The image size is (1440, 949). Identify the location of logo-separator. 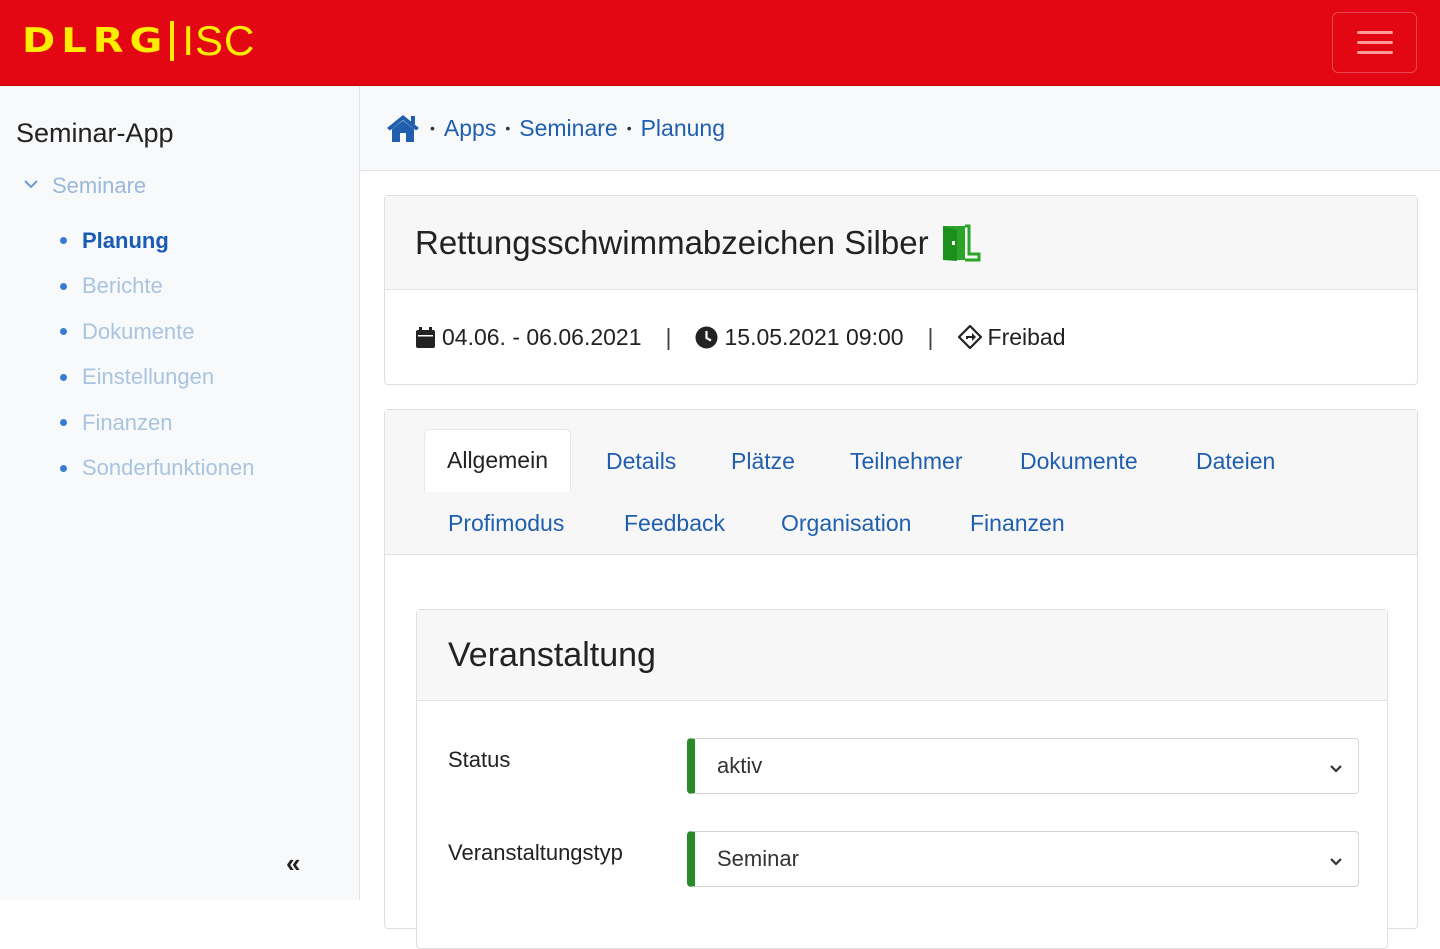
(172, 41).